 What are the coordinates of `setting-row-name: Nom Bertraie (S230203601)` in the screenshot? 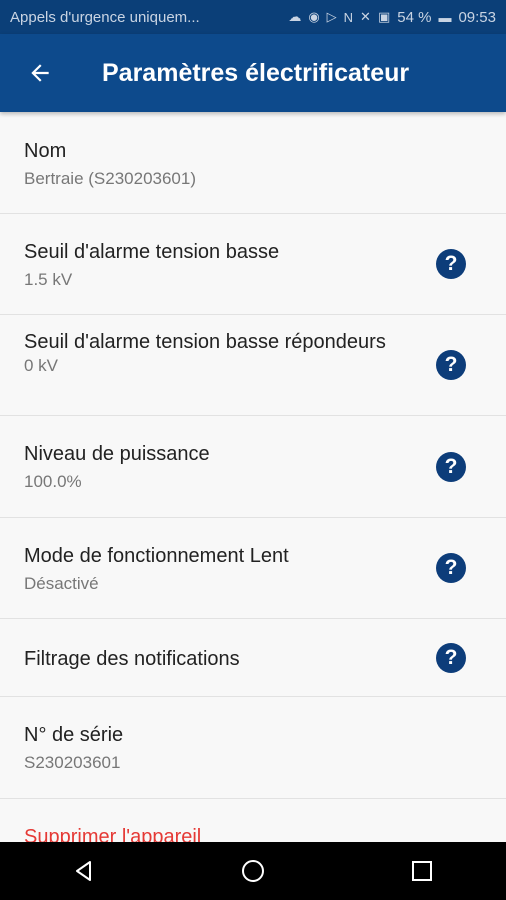 It's located at (253, 163).